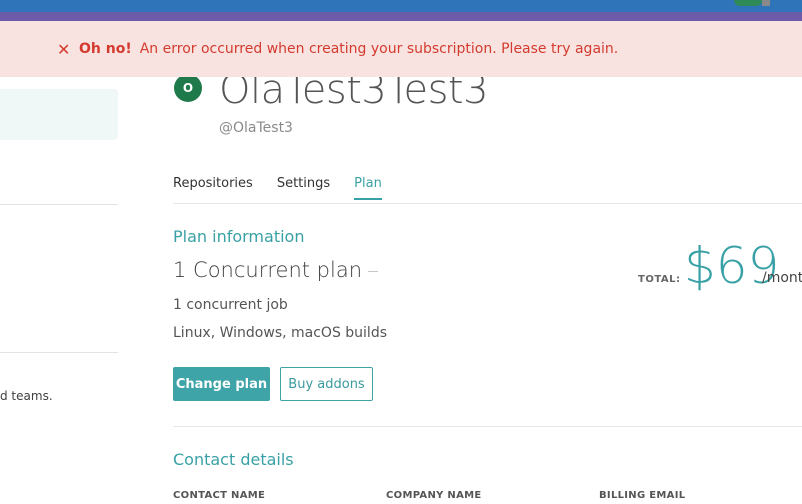  What do you see at coordinates (401, 16) in the screenshot?
I see `top-accent-bar` at bounding box center [401, 16].